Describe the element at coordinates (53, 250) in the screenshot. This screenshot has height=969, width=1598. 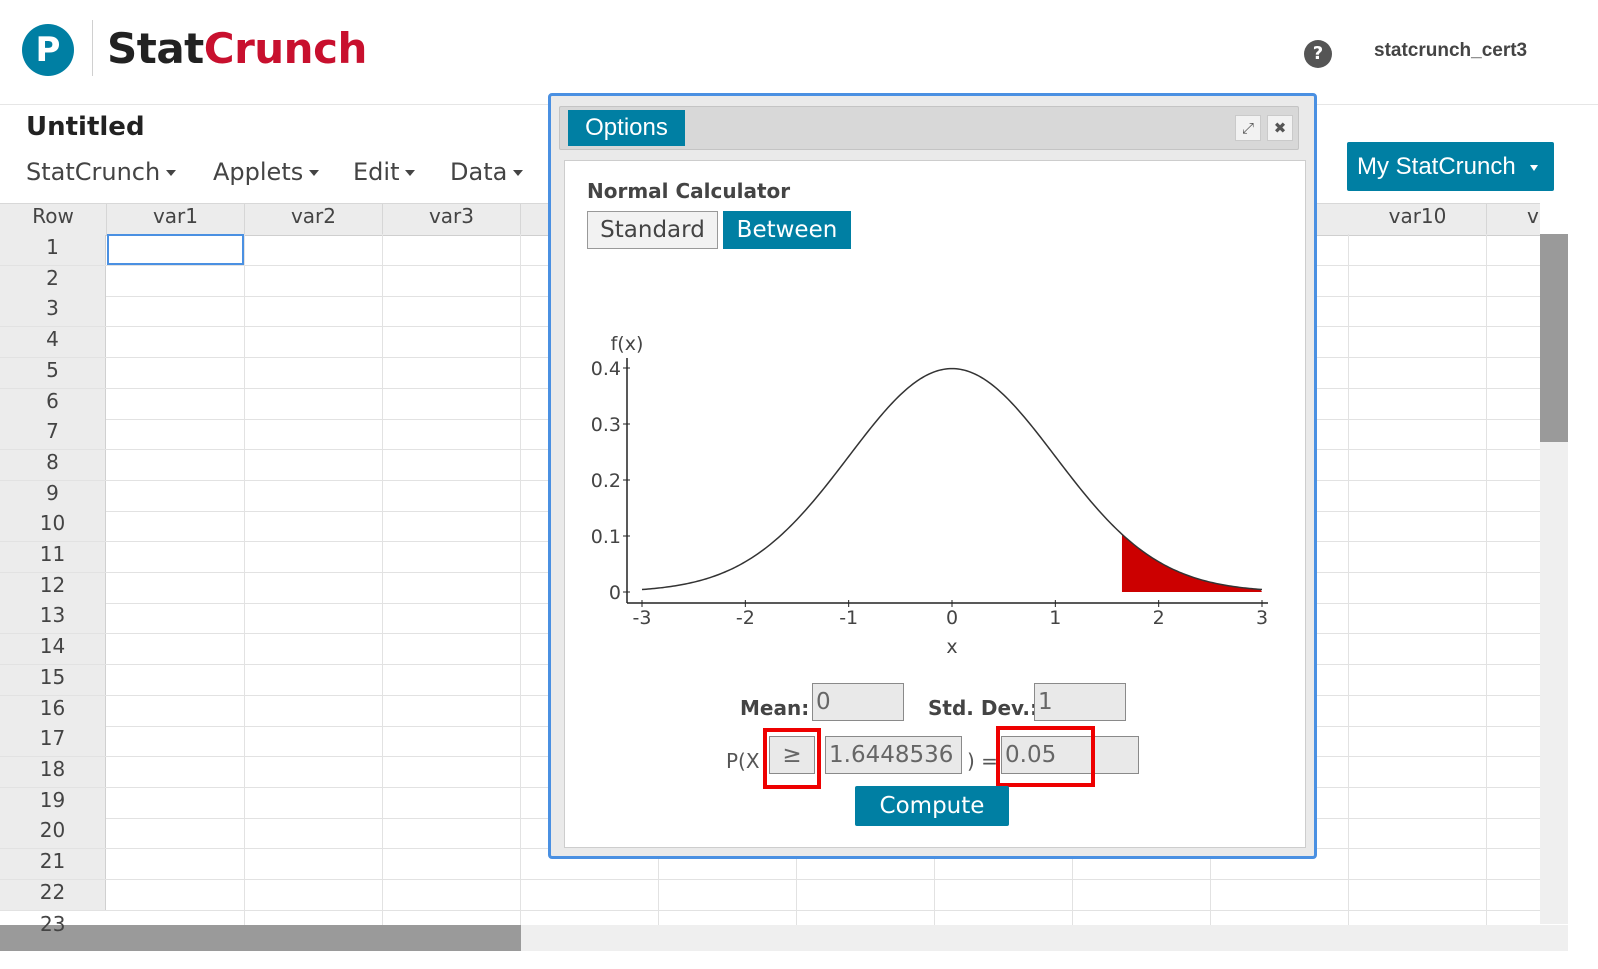
I see `row-number: 1` at that location.